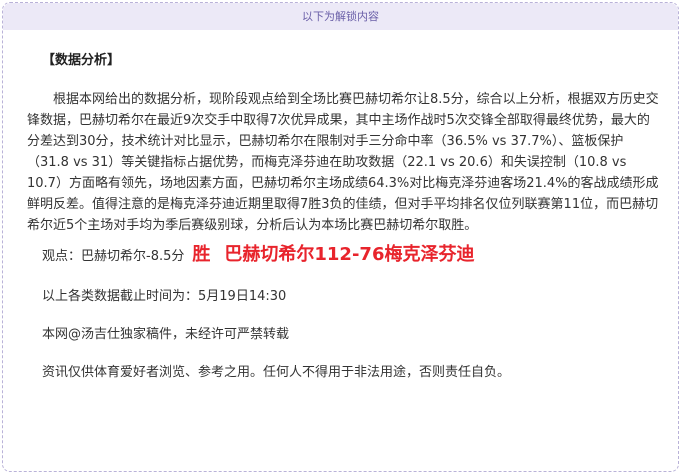 The height and width of the screenshot is (472, 683). I want to click on section-title: 【数据分析】, so click(81, 60).